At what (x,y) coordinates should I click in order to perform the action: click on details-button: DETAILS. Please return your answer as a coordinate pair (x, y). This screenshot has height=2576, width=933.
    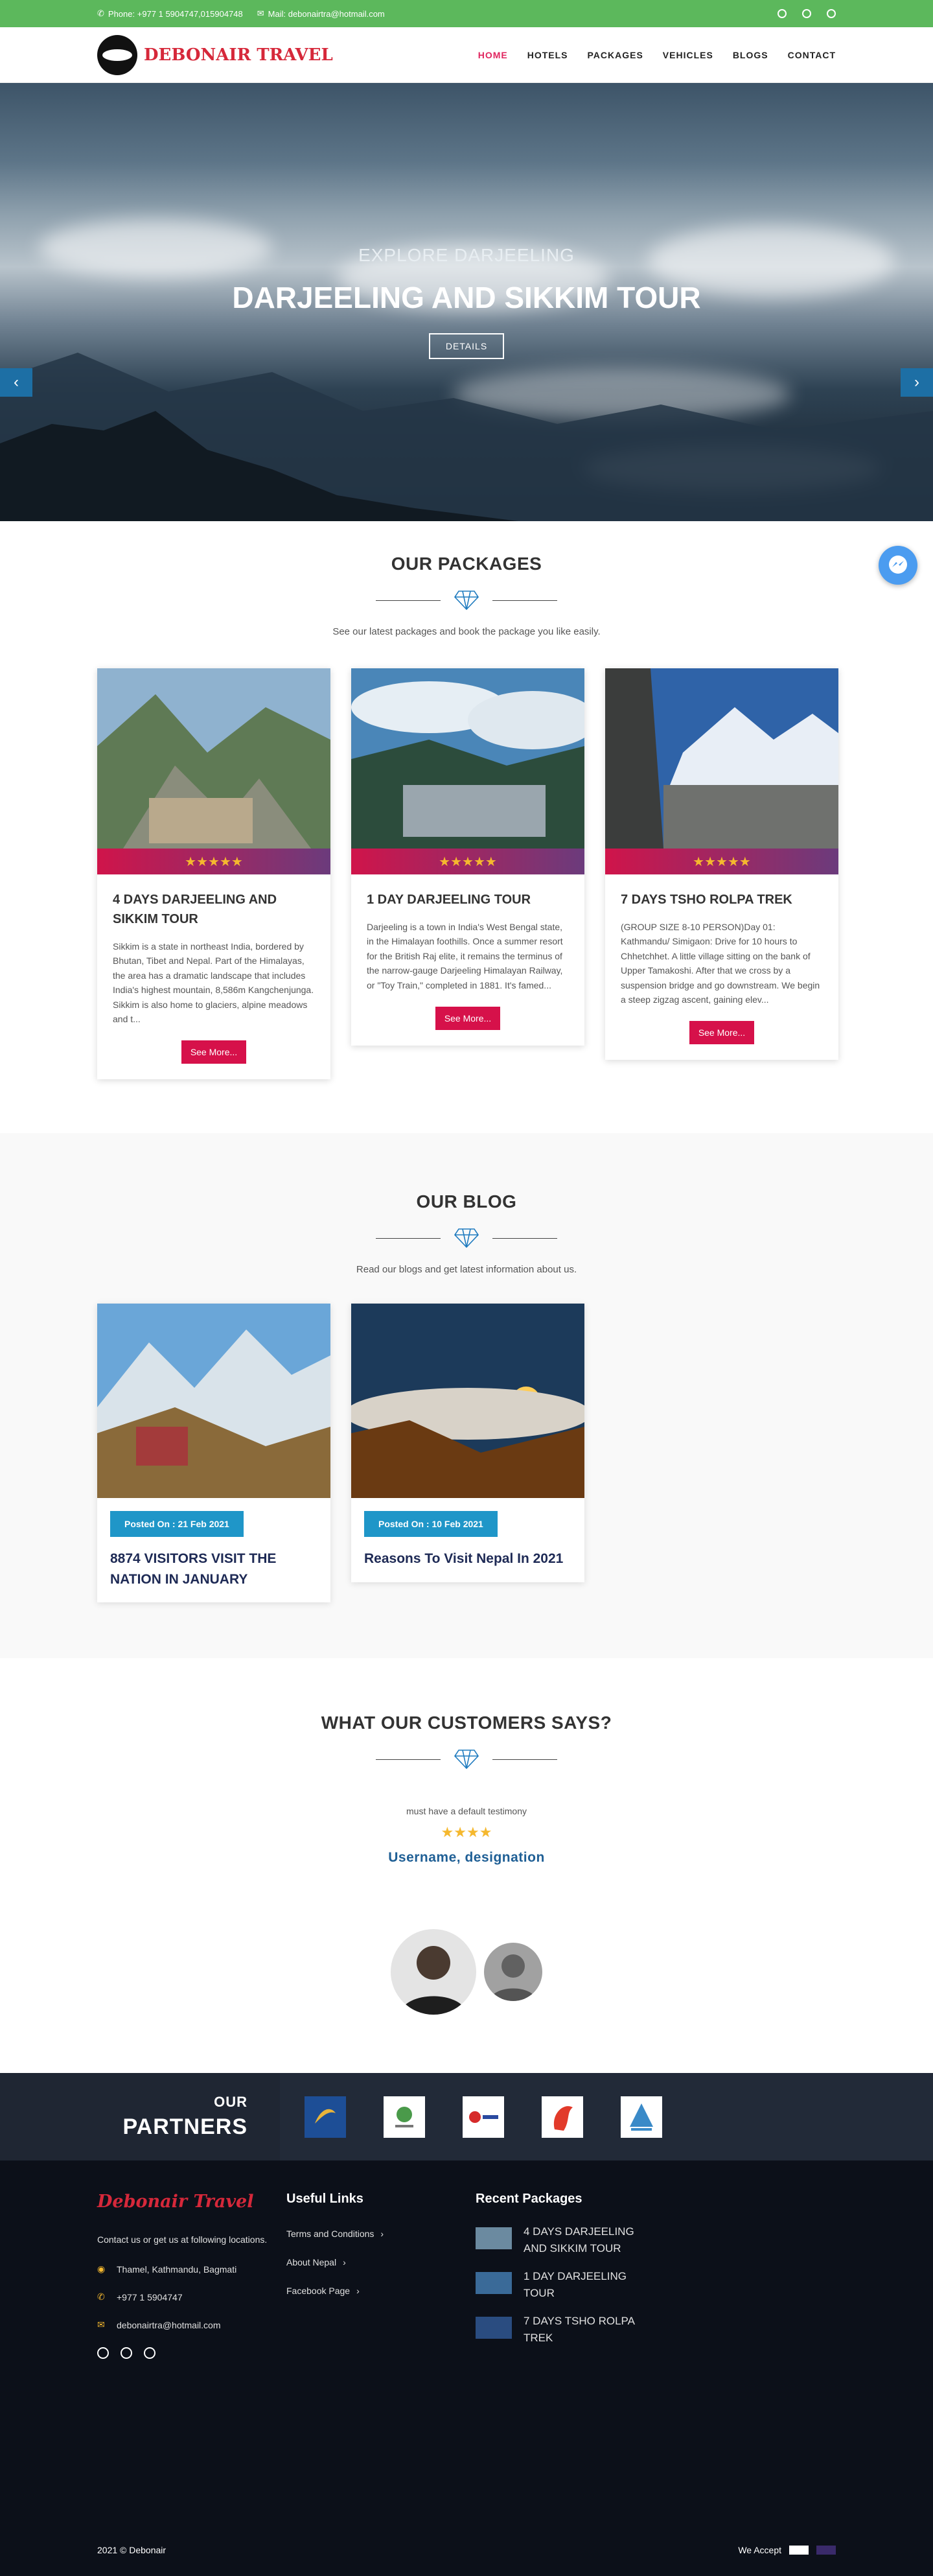
    Looking at the image, I should click on (466, 346).